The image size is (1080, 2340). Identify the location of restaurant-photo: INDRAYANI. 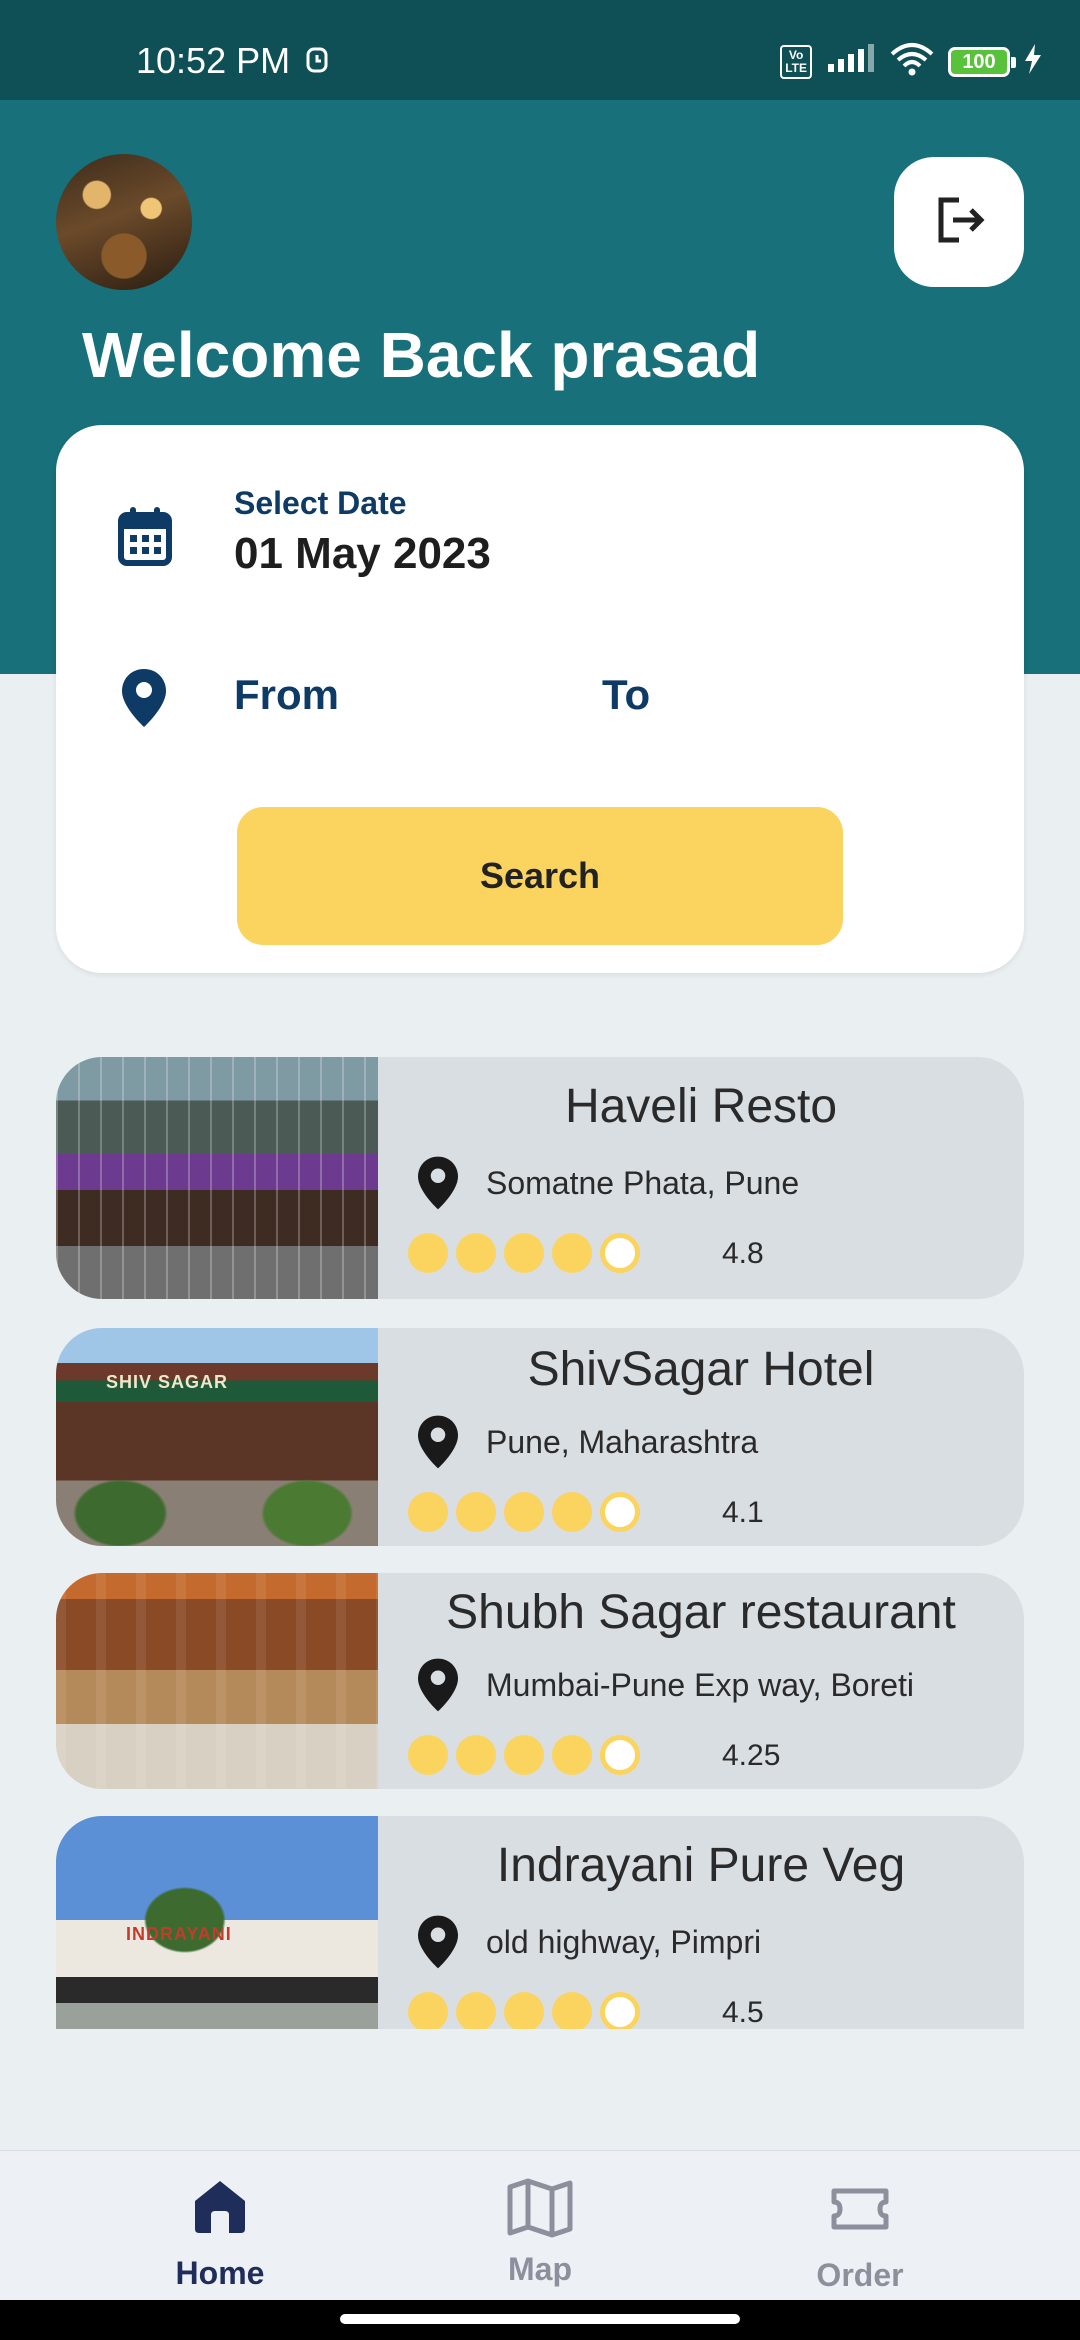
(217, 1922).